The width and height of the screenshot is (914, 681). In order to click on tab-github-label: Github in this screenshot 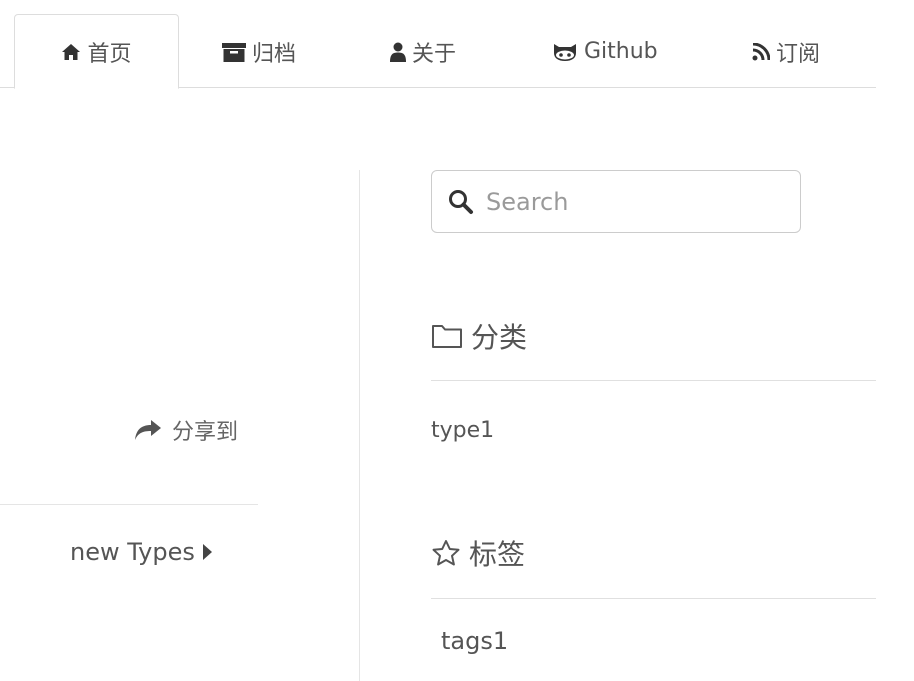, I will do `click(621, 51)`.